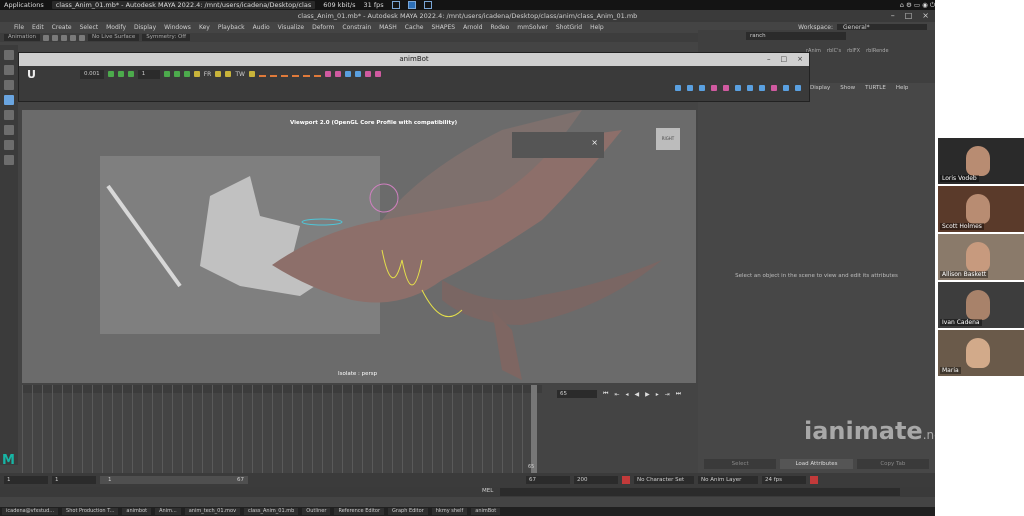 This screenshot has height=516, width=1024. What do you see at coordinates (9, 85) in the screenshot?
I see `paint-tool-icon` at bounding box center [9, 85].